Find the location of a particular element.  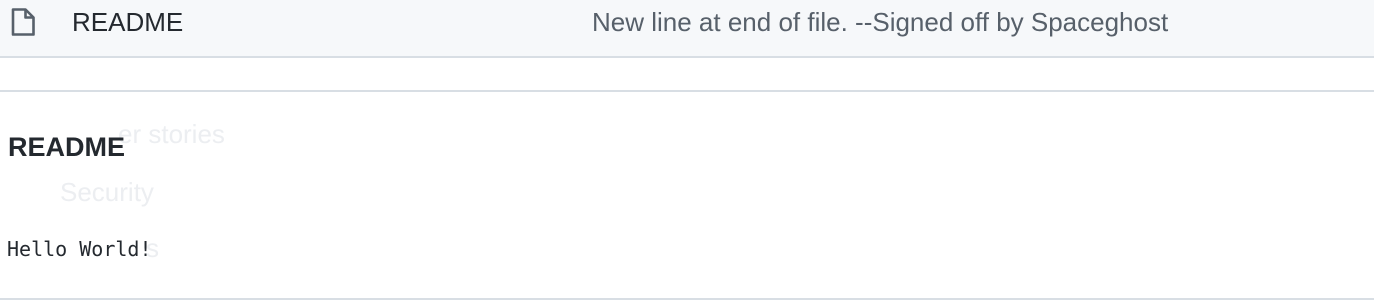

file-name-link: README is located at coordinates (127, 22).